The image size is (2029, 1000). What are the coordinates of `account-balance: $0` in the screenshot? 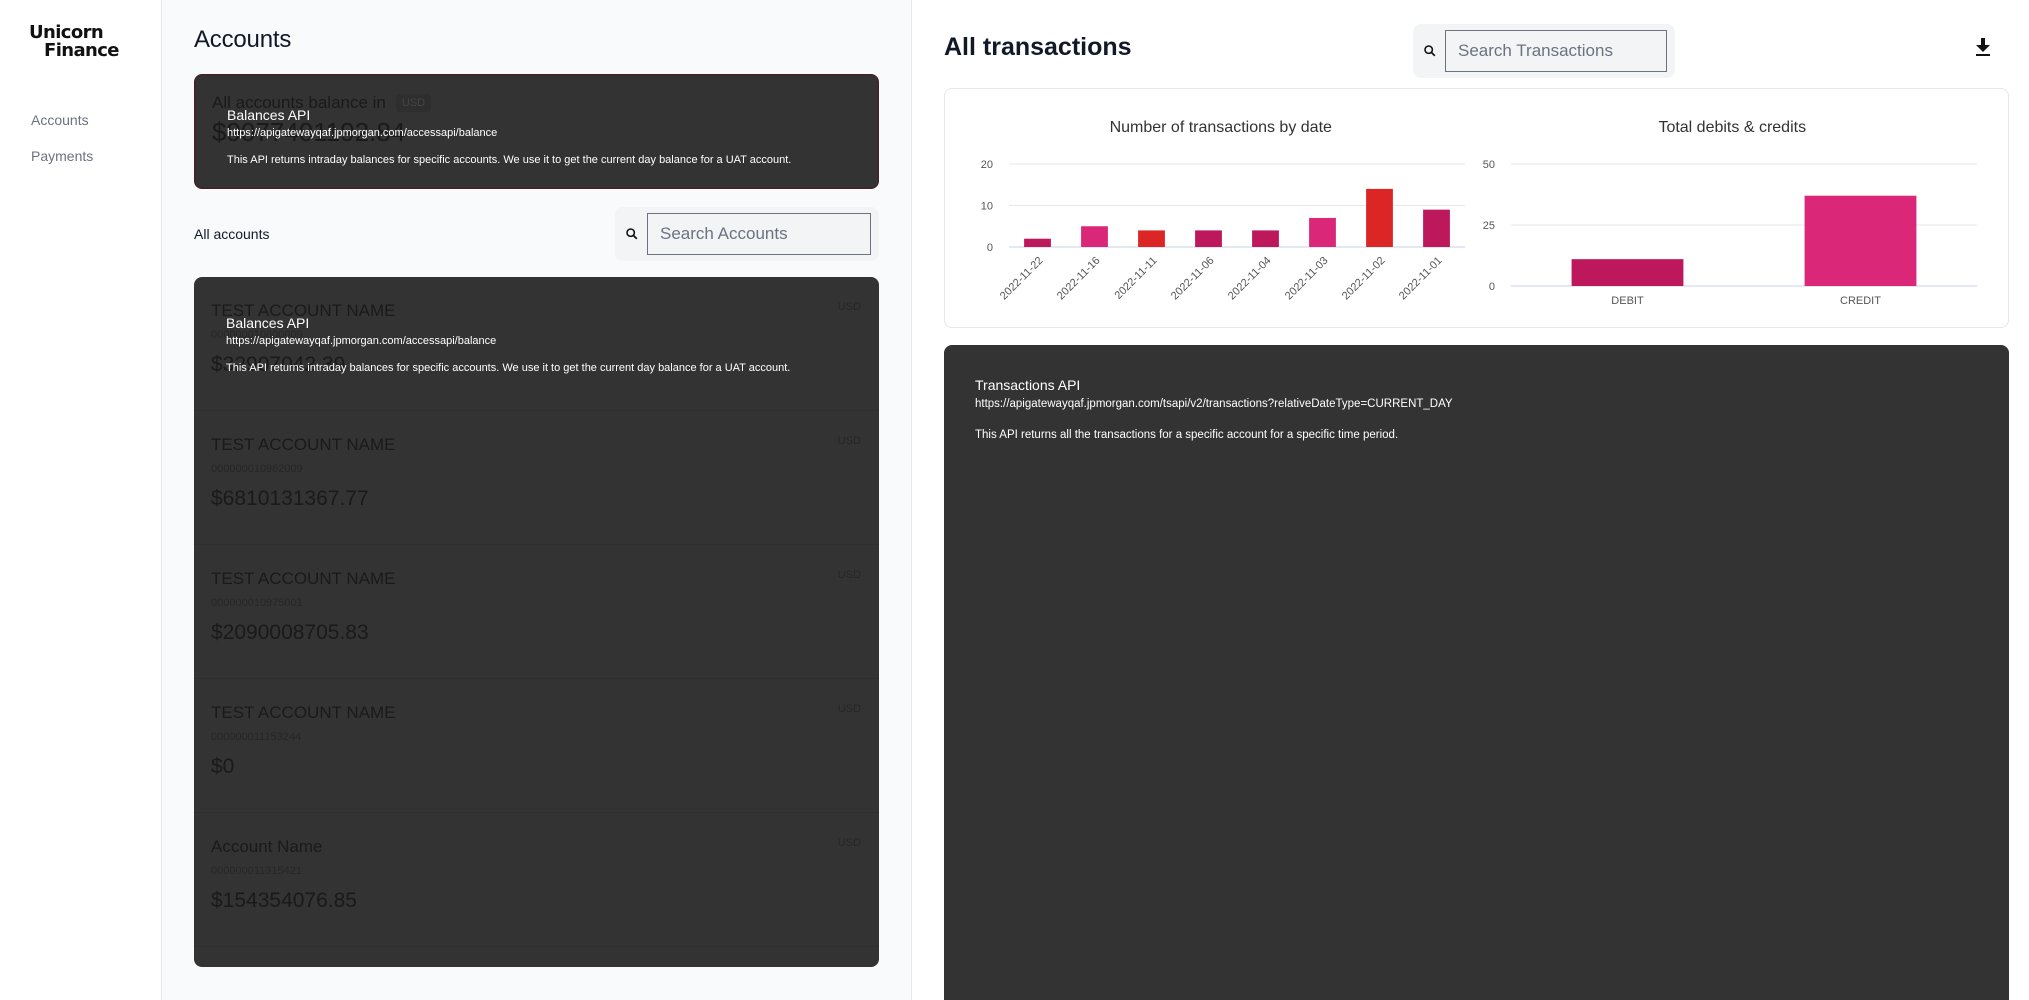 It's located at (223, 766).